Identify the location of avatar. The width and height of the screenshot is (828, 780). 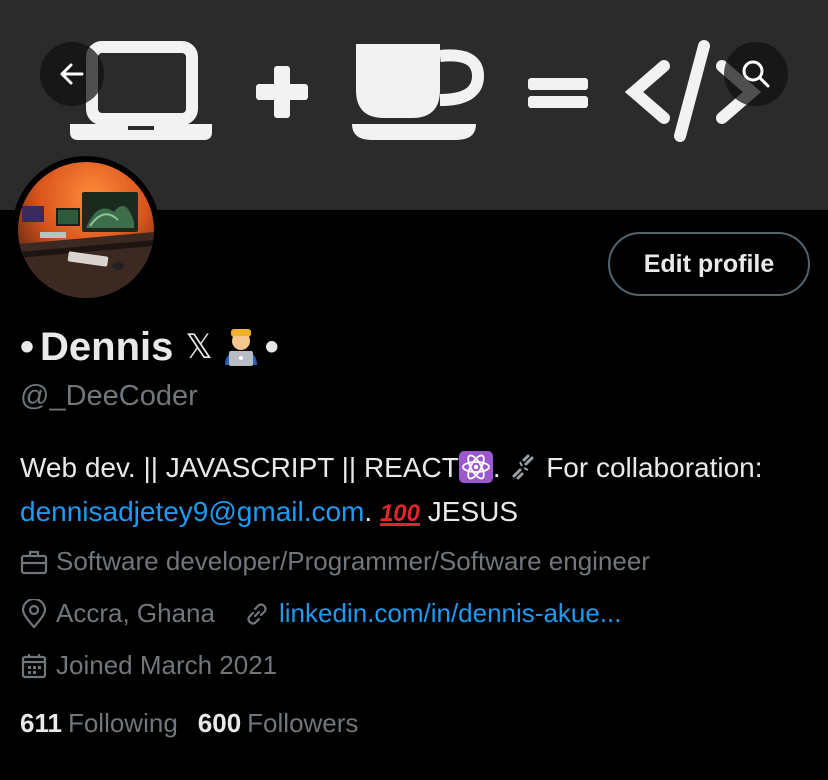
(86, 230).